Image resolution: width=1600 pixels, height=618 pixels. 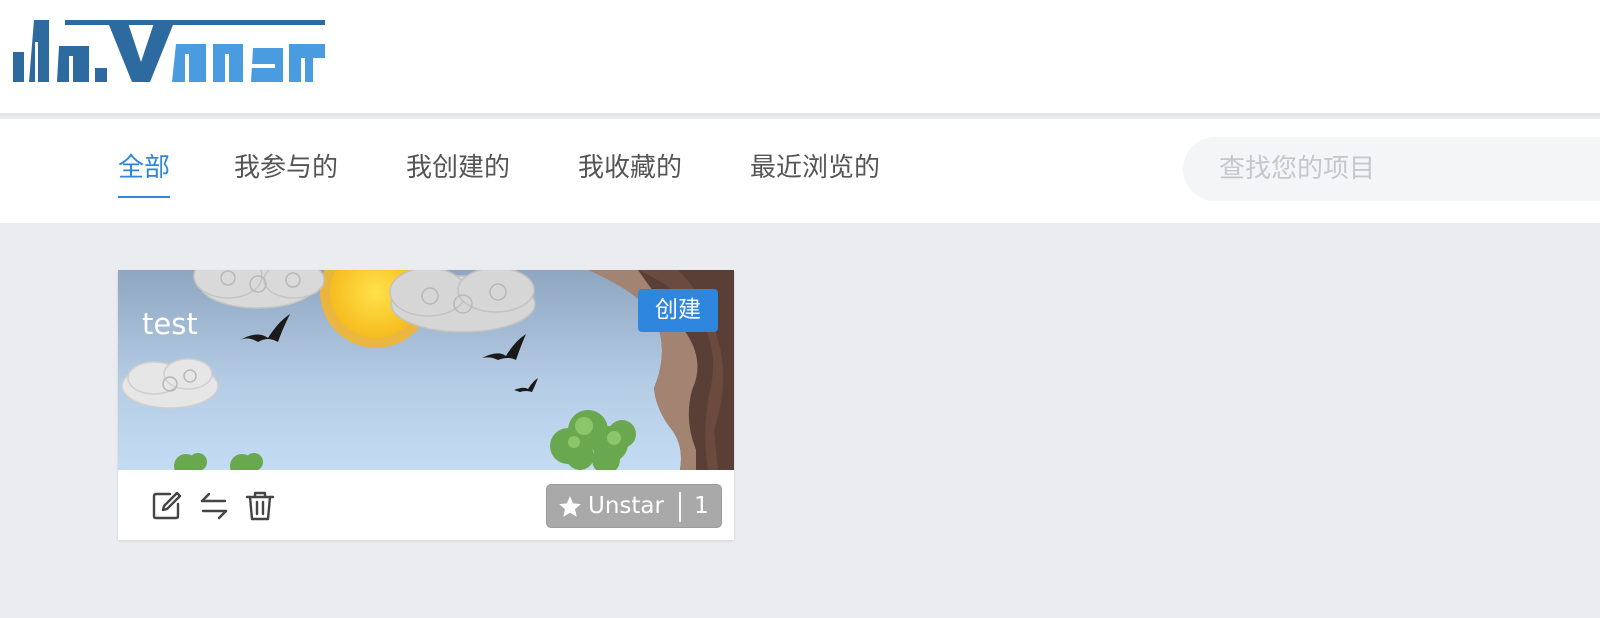 I want to click on search-box, so click(x=1391, y=169).